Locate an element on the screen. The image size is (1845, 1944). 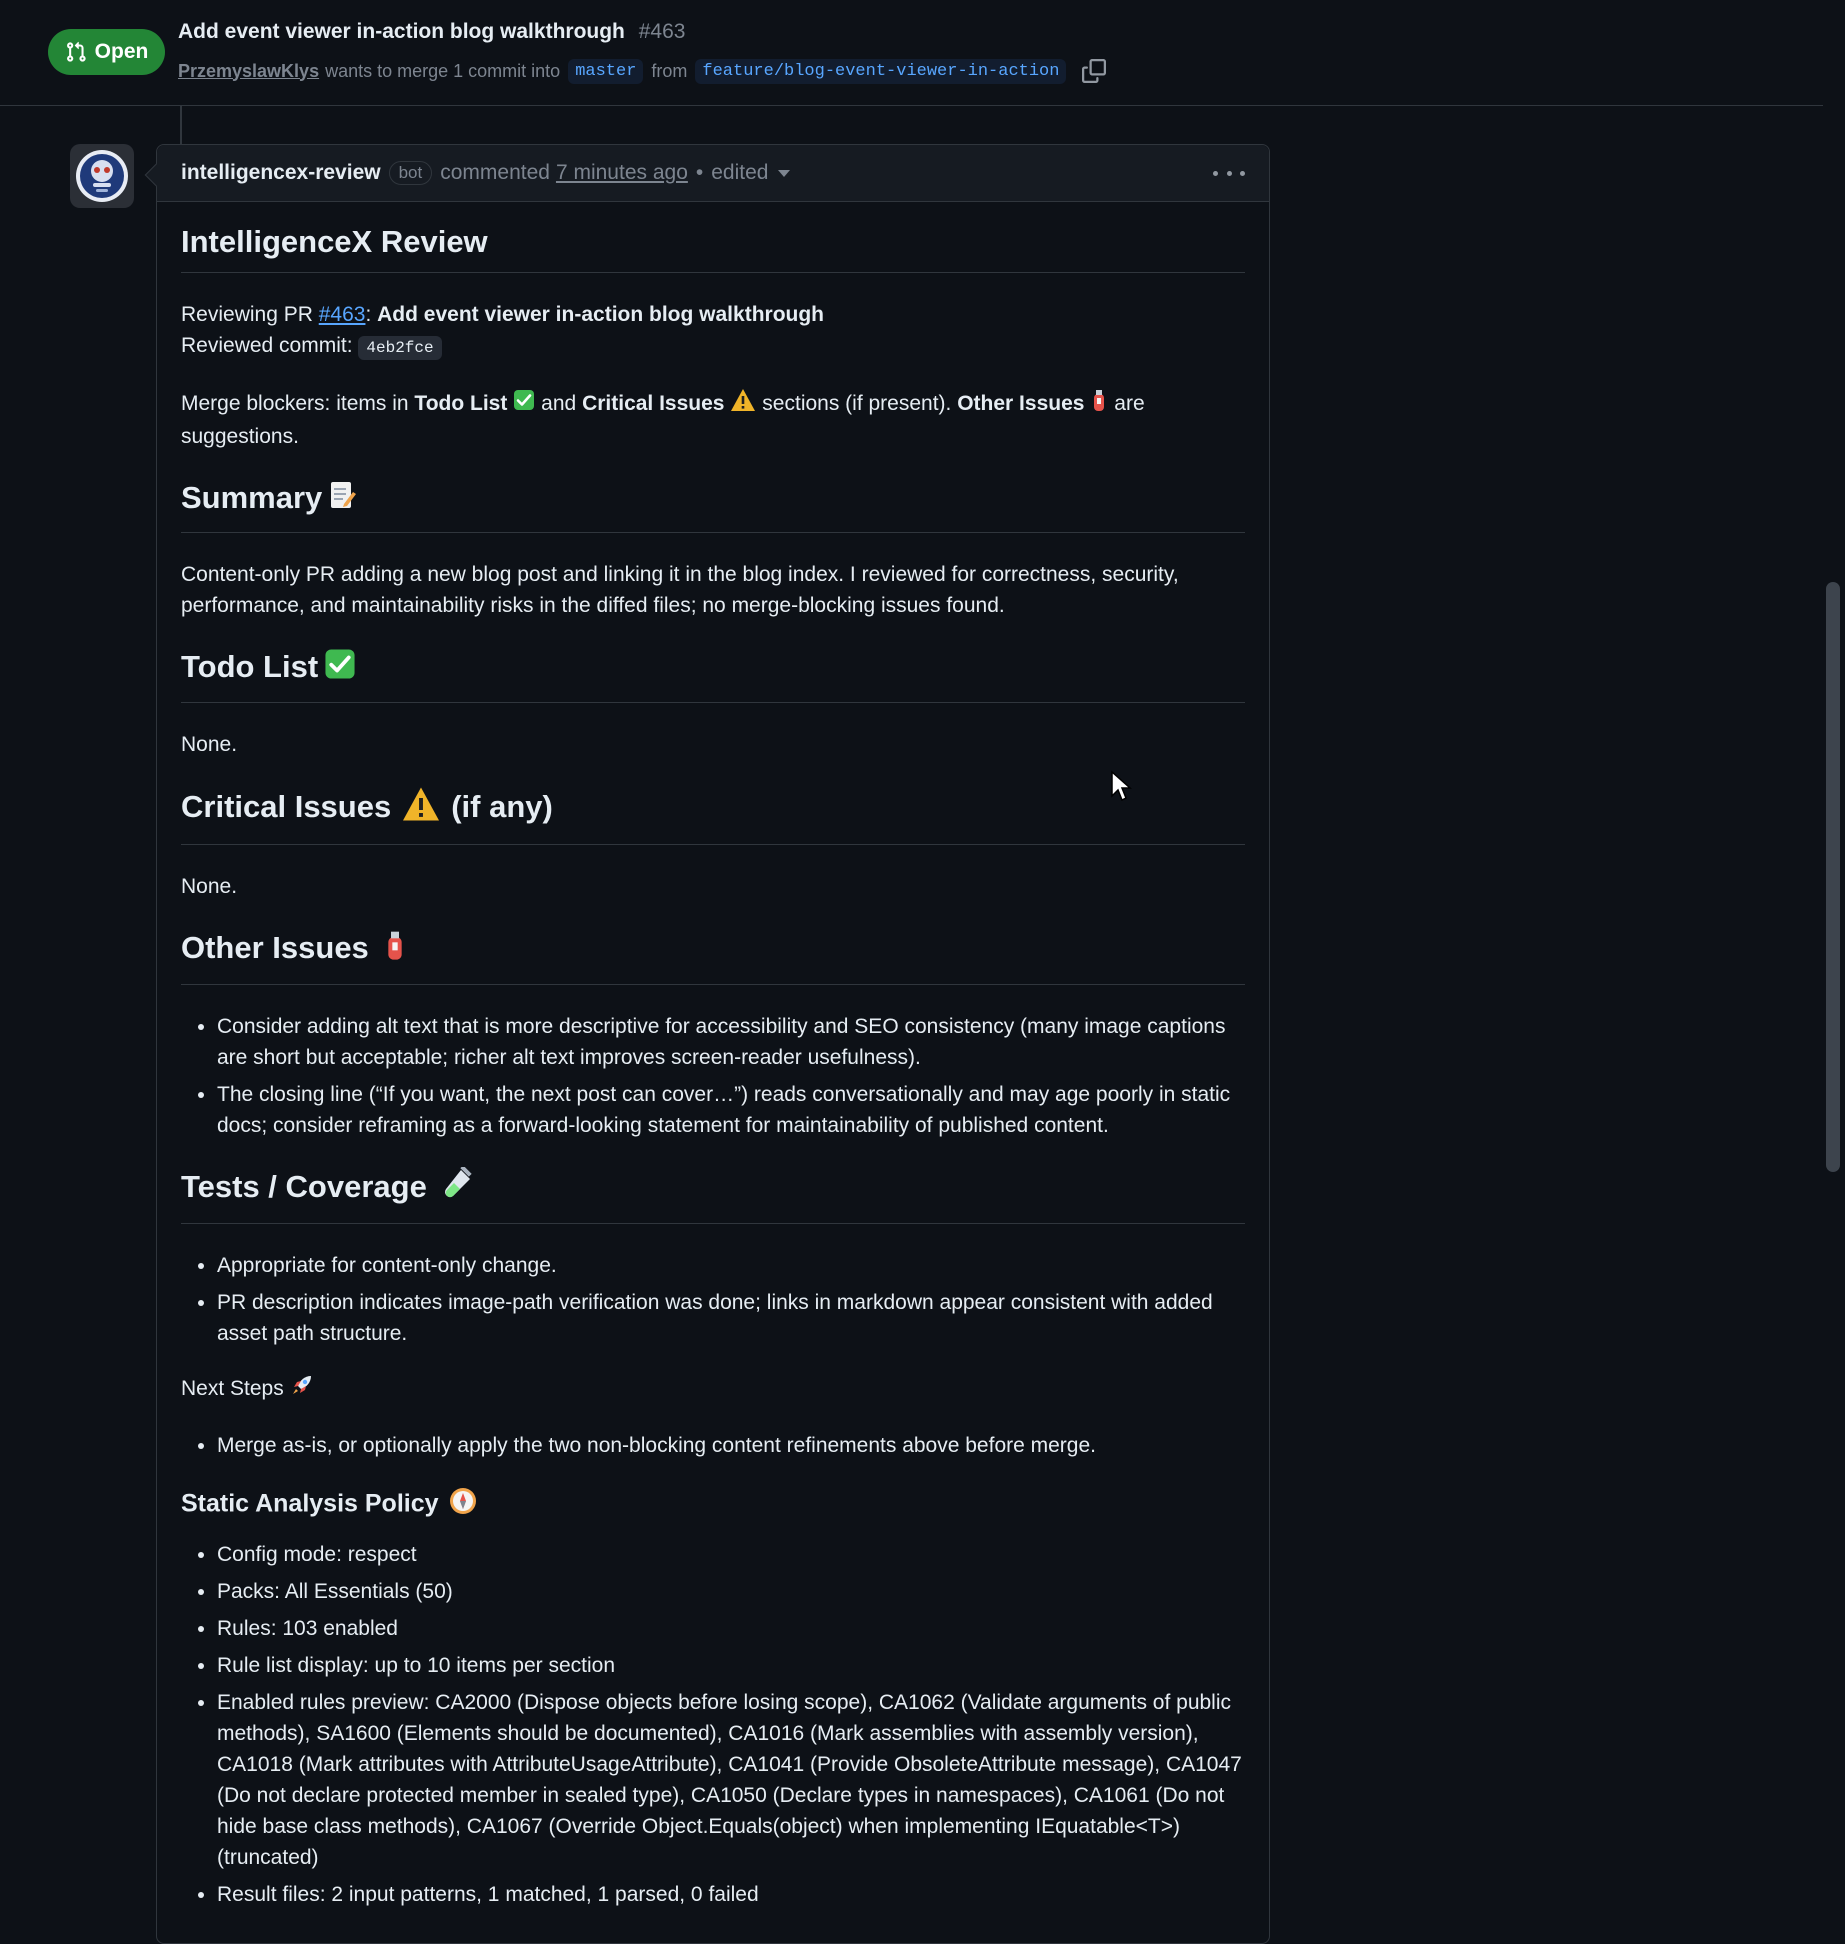
blockers-other: Other Issues is located at coordinates (1021, 404).